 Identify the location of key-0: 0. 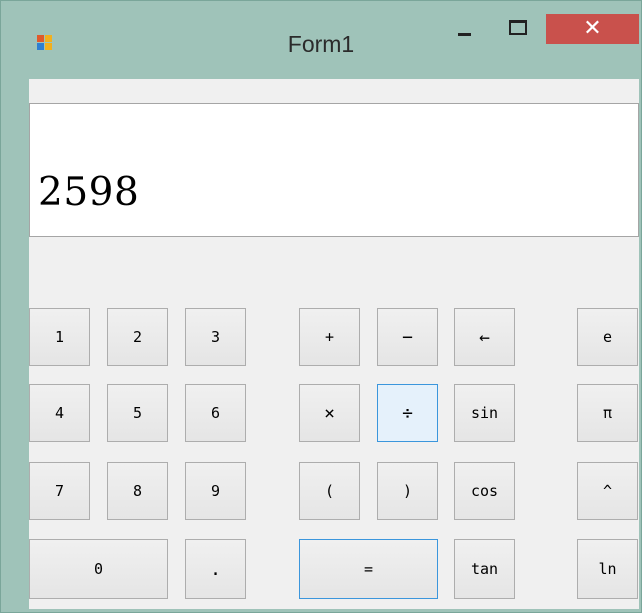
(98, 569).